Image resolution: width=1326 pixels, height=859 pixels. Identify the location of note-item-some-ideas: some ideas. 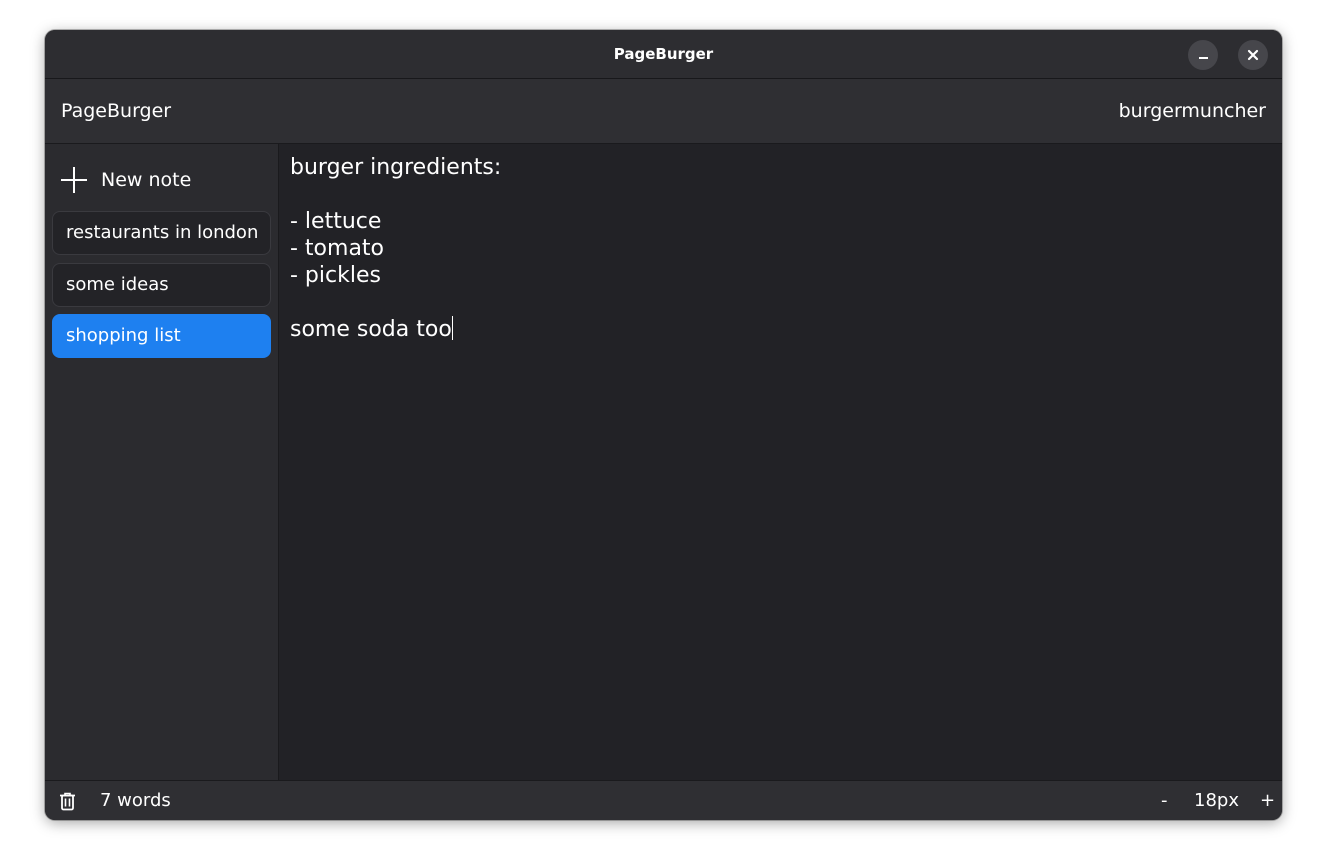
(161, 285).